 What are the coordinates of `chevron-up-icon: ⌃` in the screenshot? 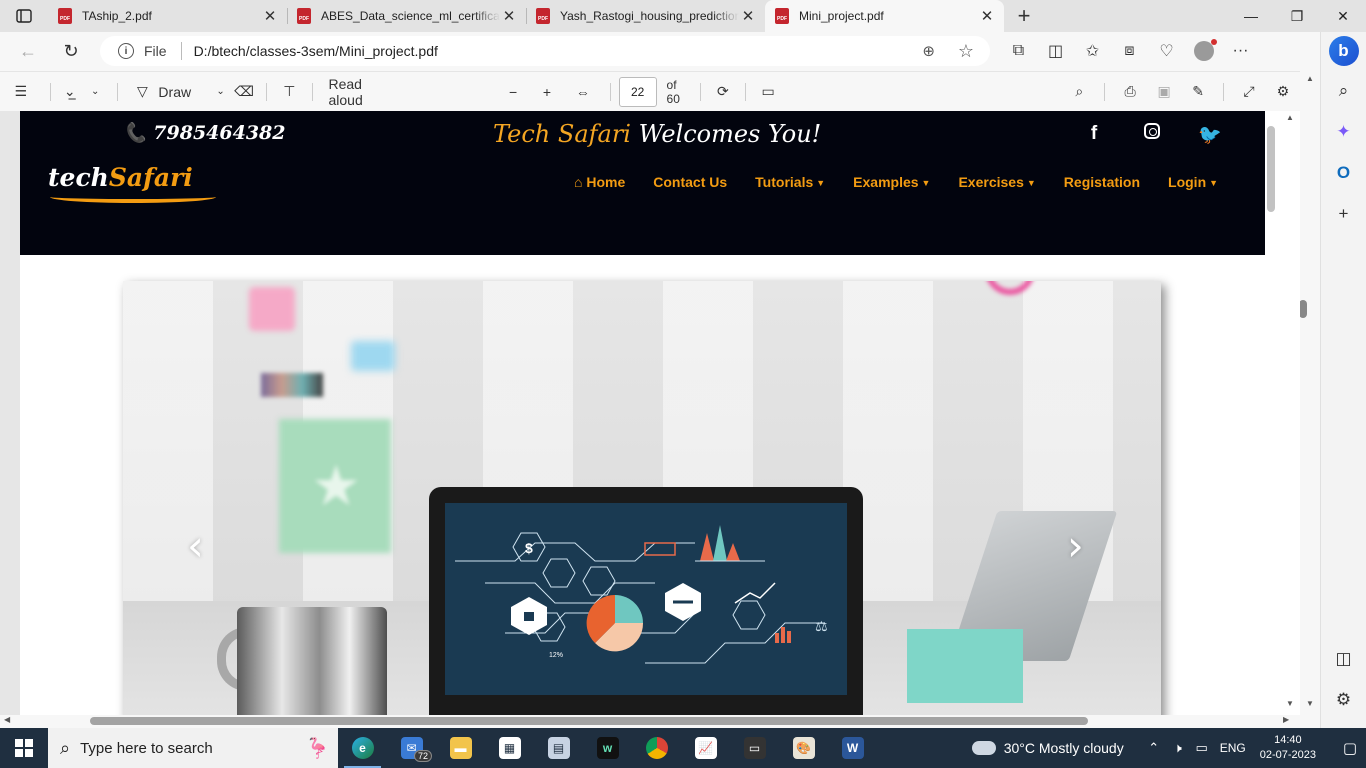 It's located at (1154, 748).